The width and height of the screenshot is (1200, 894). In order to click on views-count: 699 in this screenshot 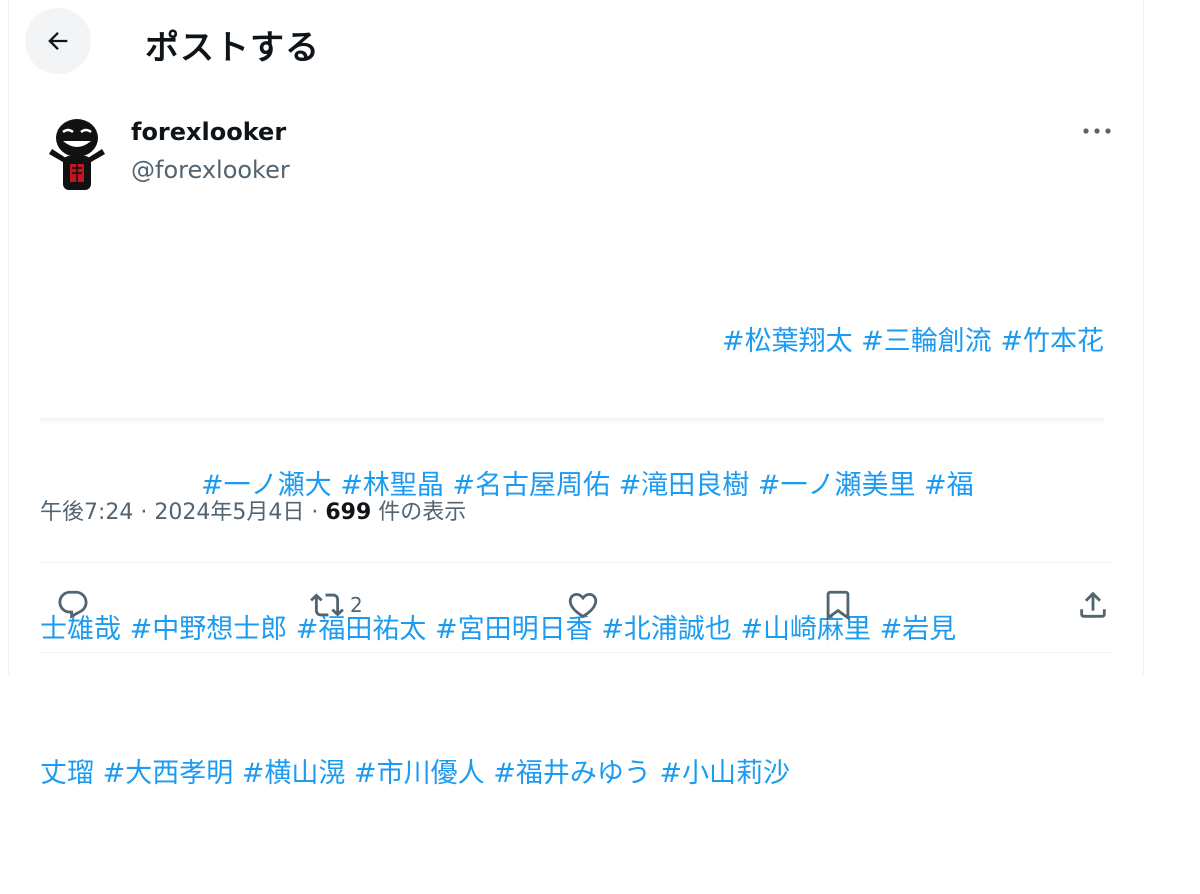, I will do `click(348, 512)`.